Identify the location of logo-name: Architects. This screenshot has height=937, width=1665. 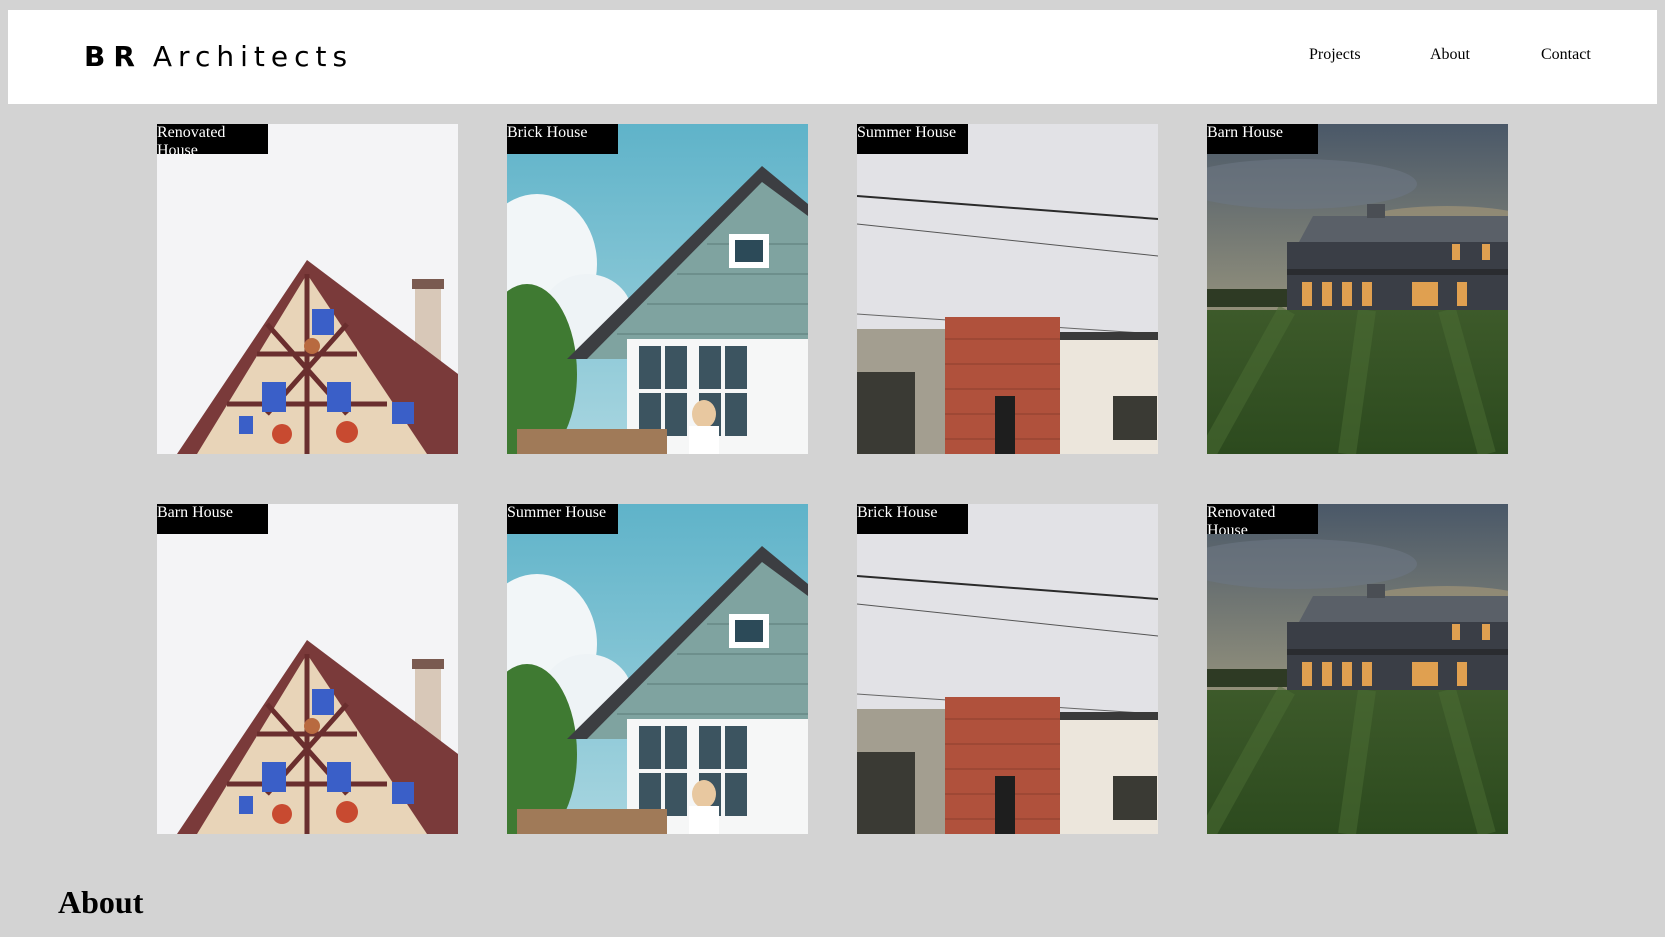
(253, 56).